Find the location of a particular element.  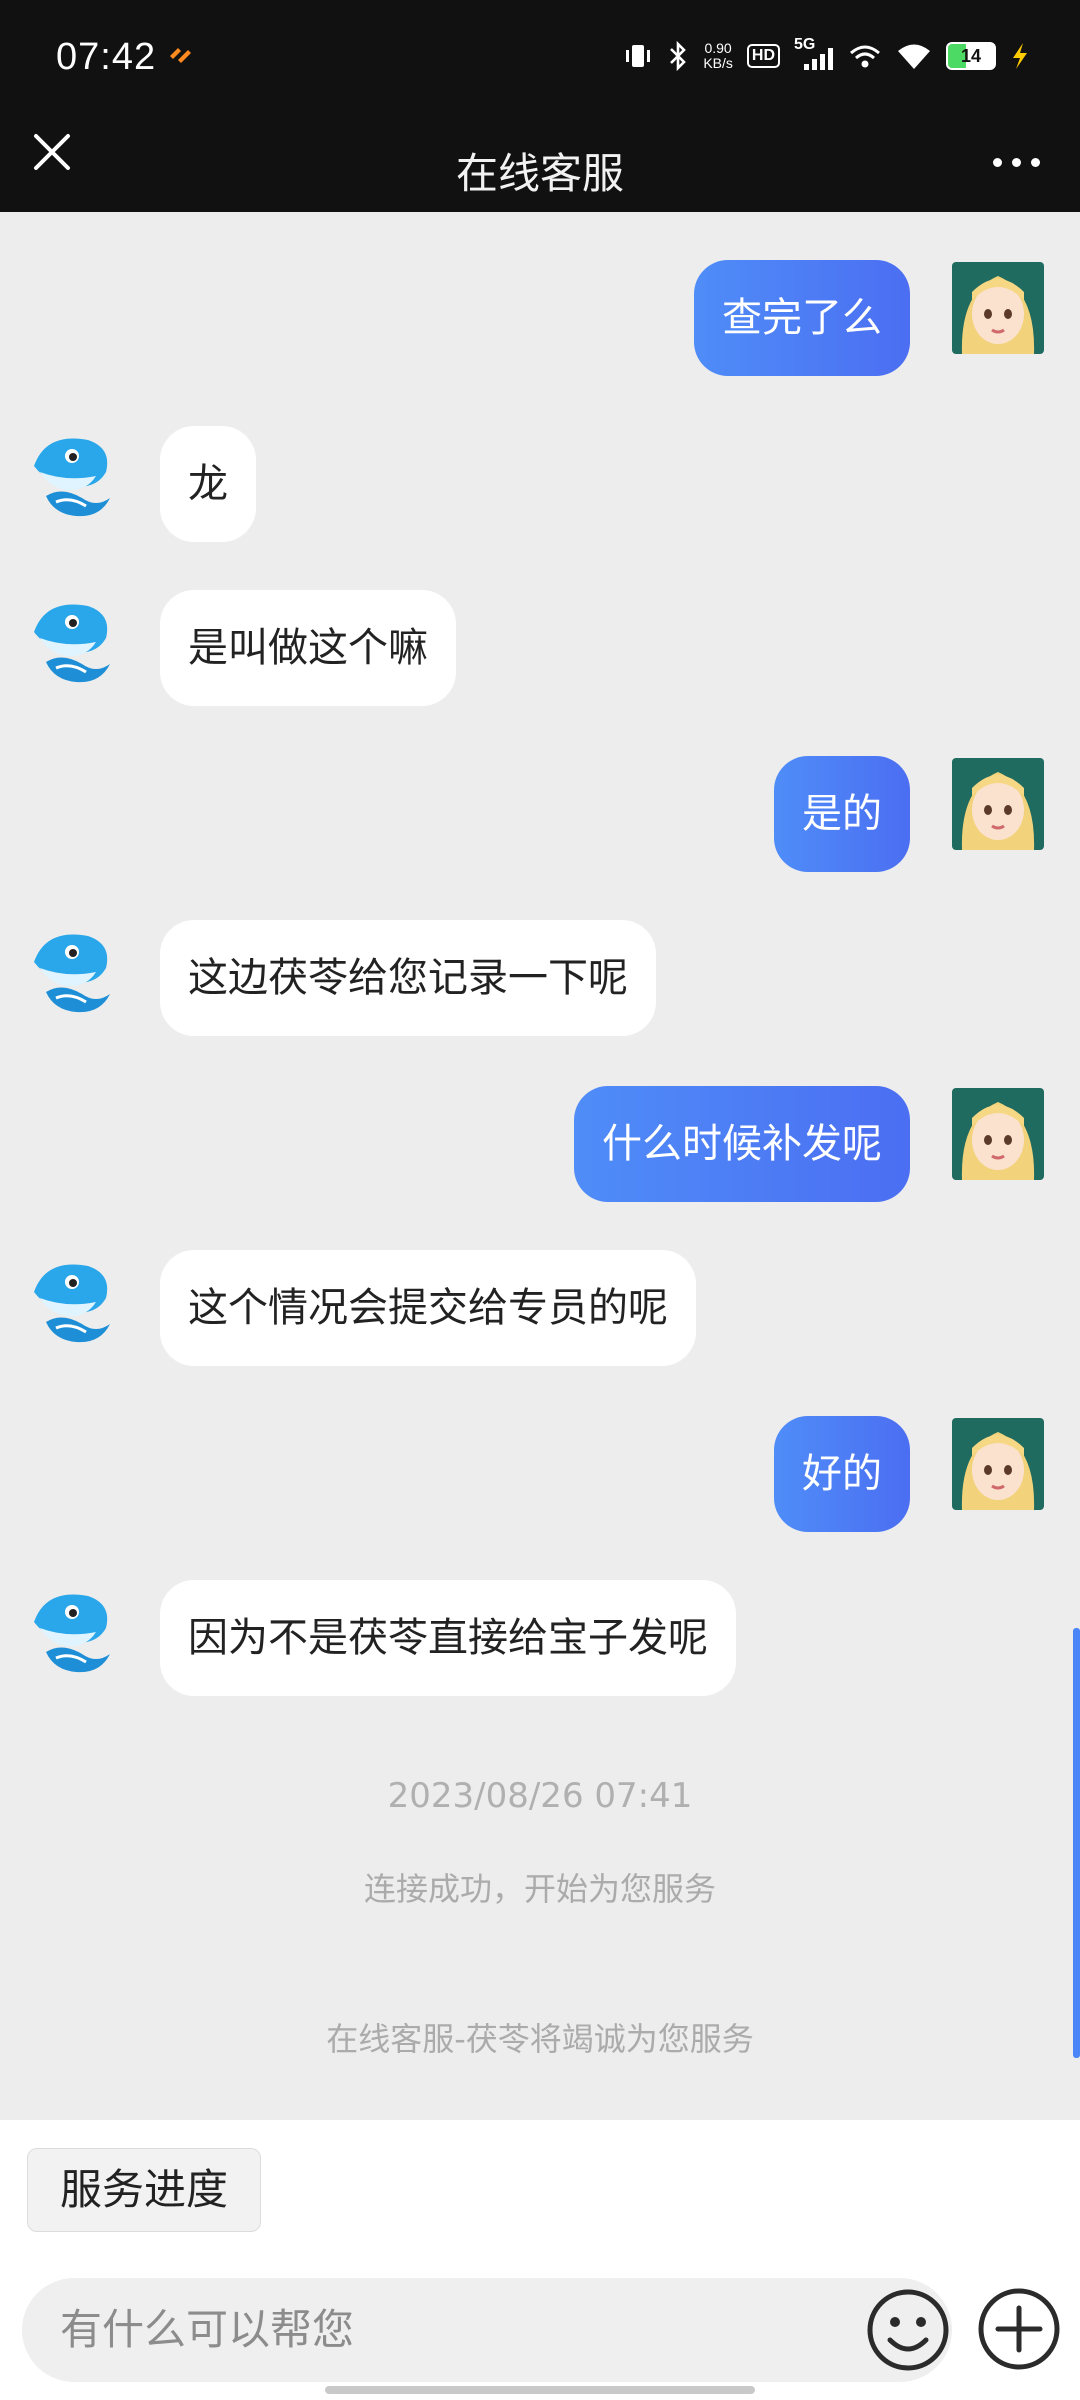

vibrate-icon is located at coordinates (638, 56).